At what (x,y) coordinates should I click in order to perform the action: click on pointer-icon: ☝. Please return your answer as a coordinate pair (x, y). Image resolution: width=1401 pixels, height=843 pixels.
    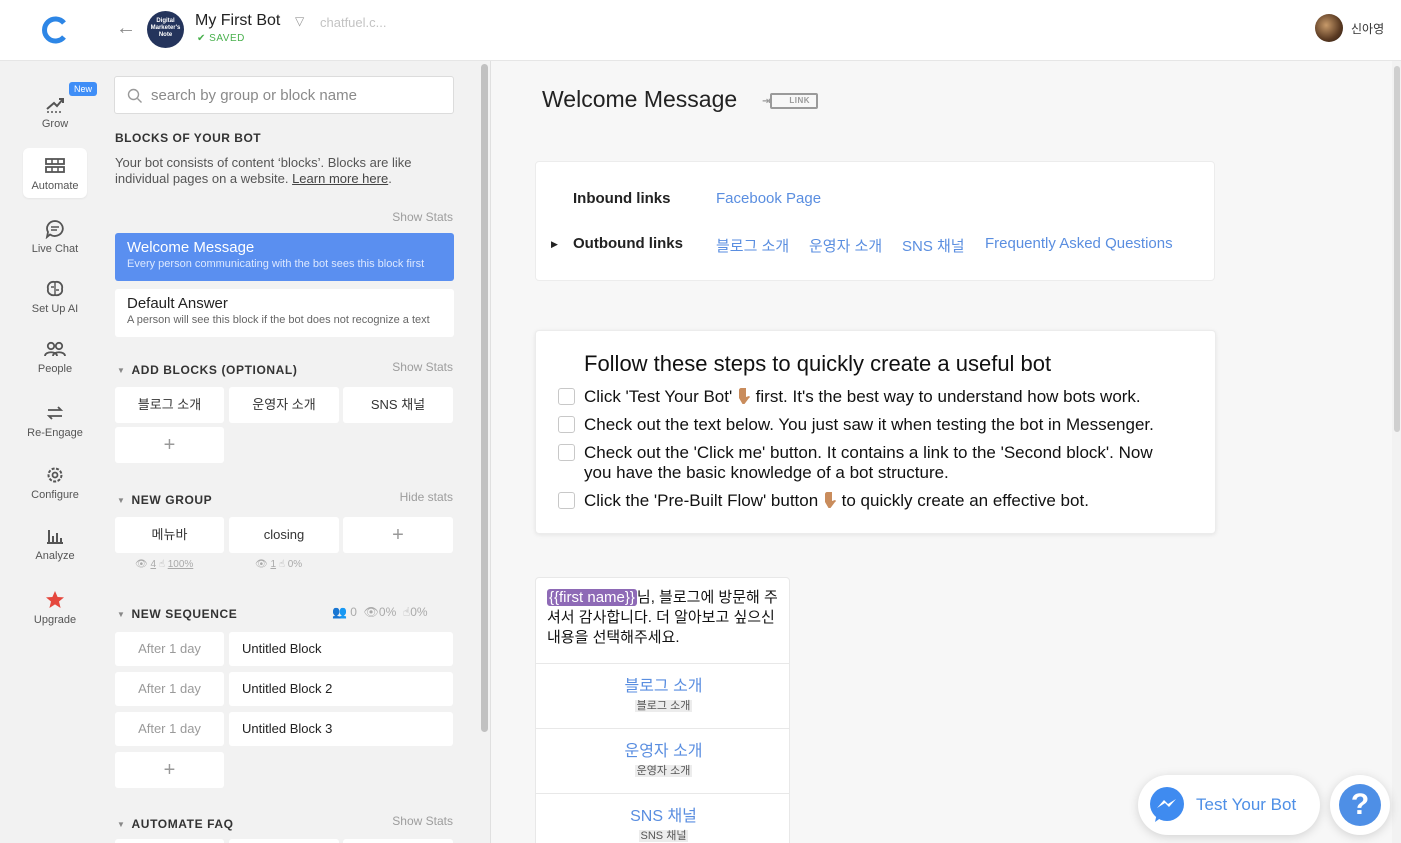
    Looking at the image, I should click on (281, 564).